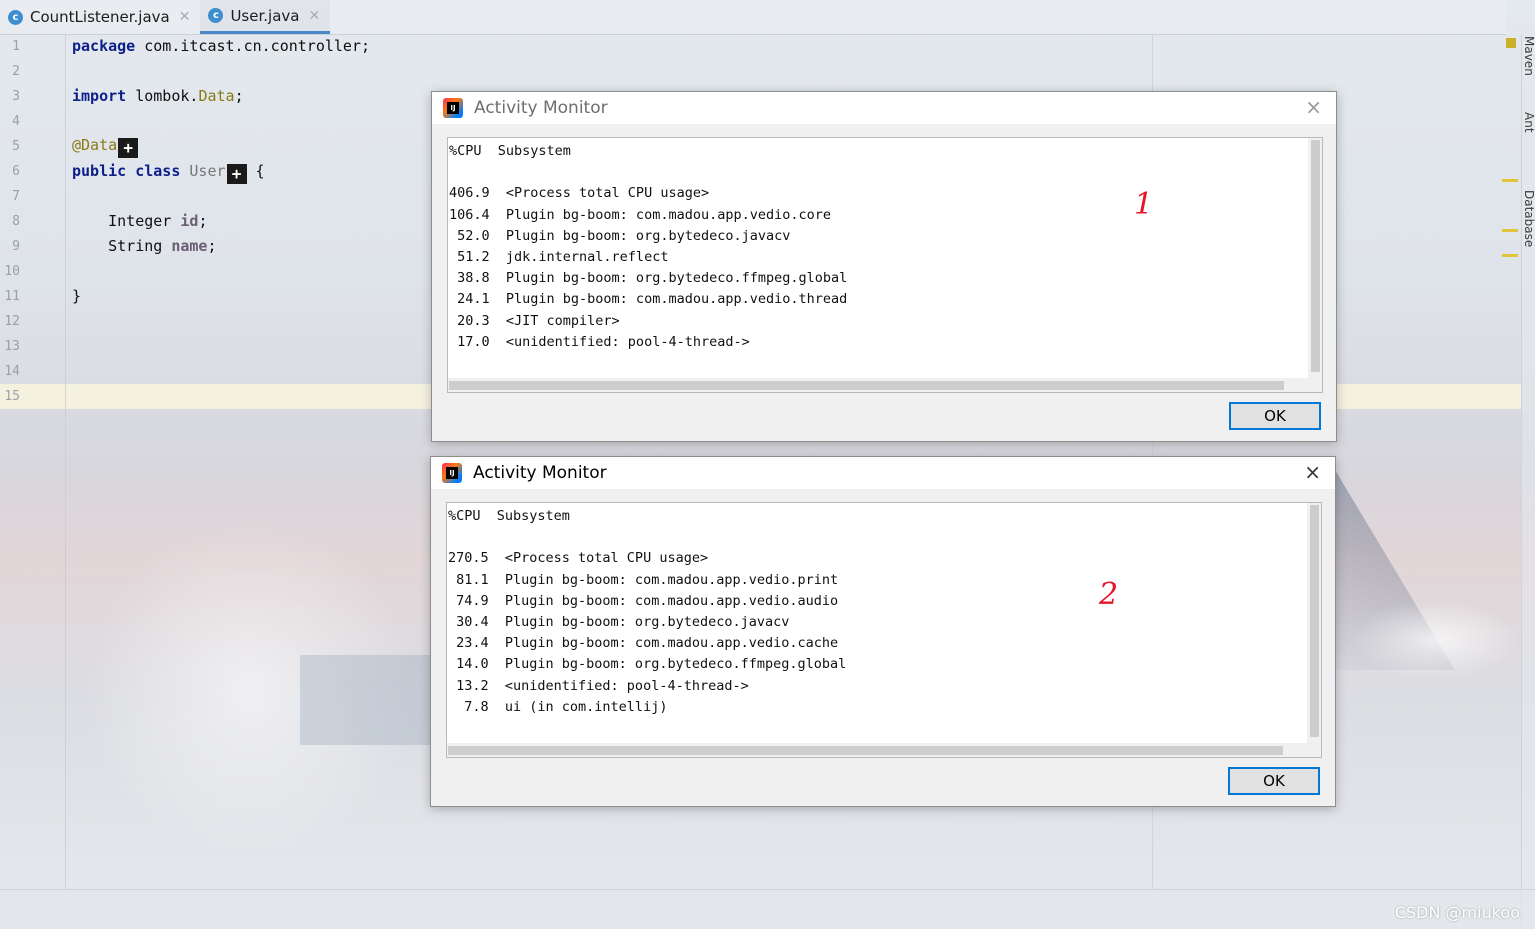 Image resolution: width=1535 pixels, height=929 pixels. Describe the element at coordinates (105, 147) in the screenshot. I see `code-line-annotation: @Data +` at that location.